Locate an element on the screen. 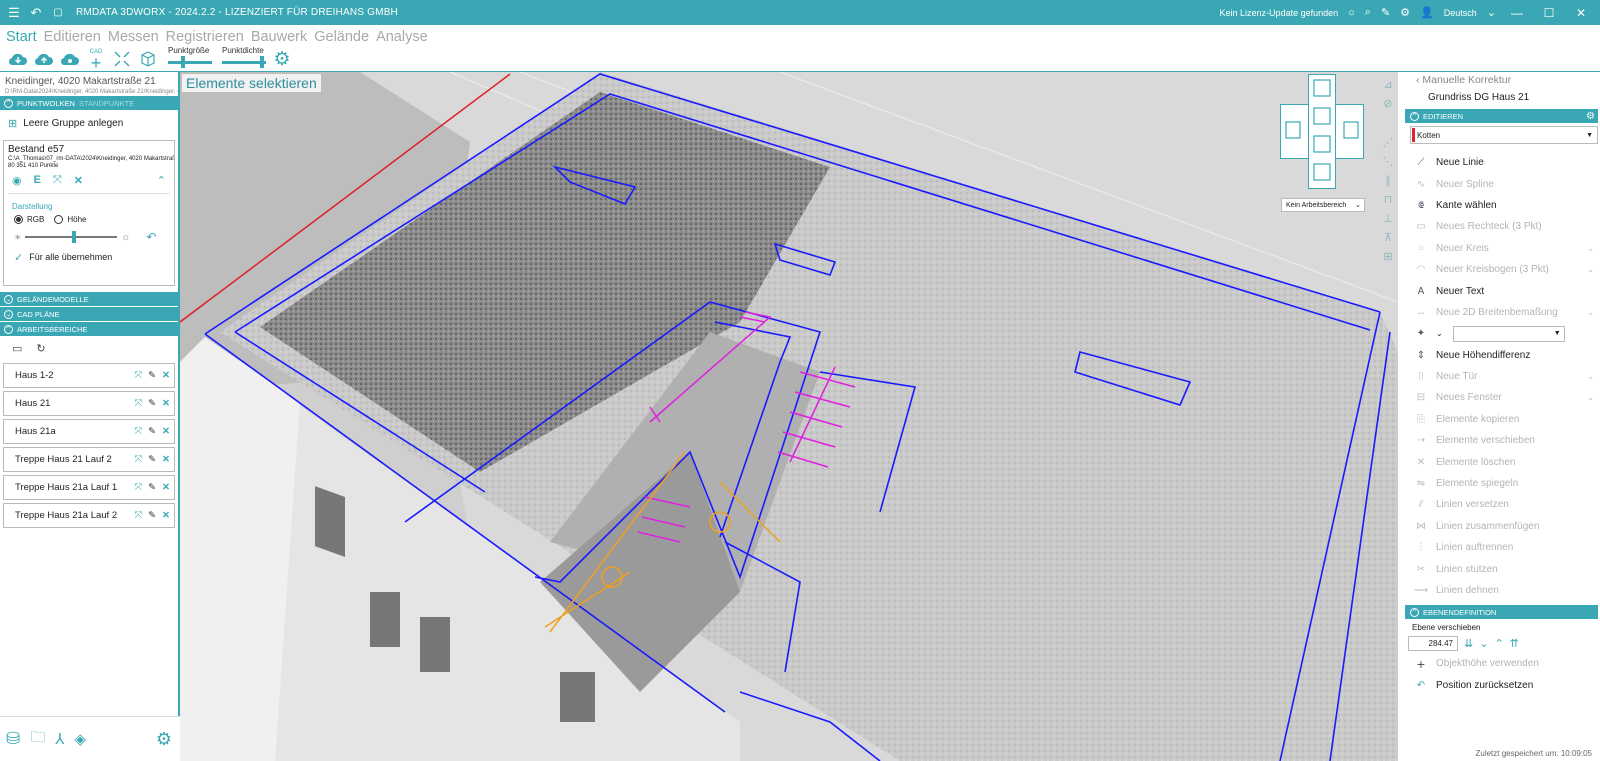 This screenshot has width=1600, height=761. search-icon: ⌕ is located at coordinates (1368, 12).